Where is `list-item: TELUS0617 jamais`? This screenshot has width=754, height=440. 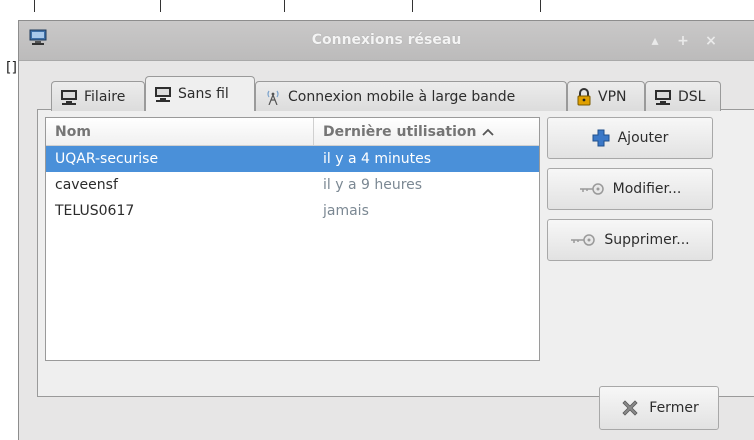
list-item: TELUS0617 jamais is located at coordinates (292, 211).